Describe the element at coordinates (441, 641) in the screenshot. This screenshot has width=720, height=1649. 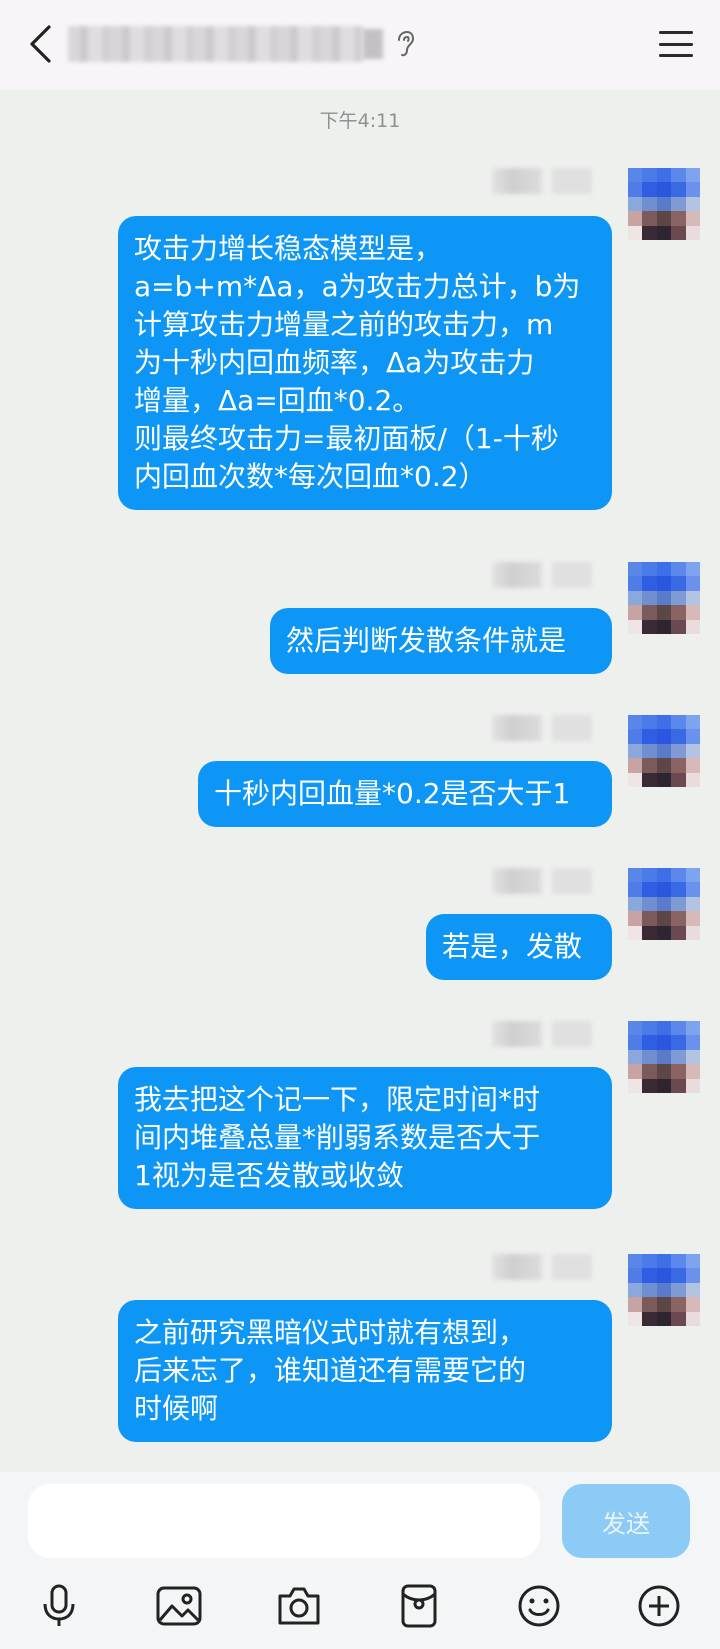
I see `message-bubble: 然后判断发散条件就是` at that location.